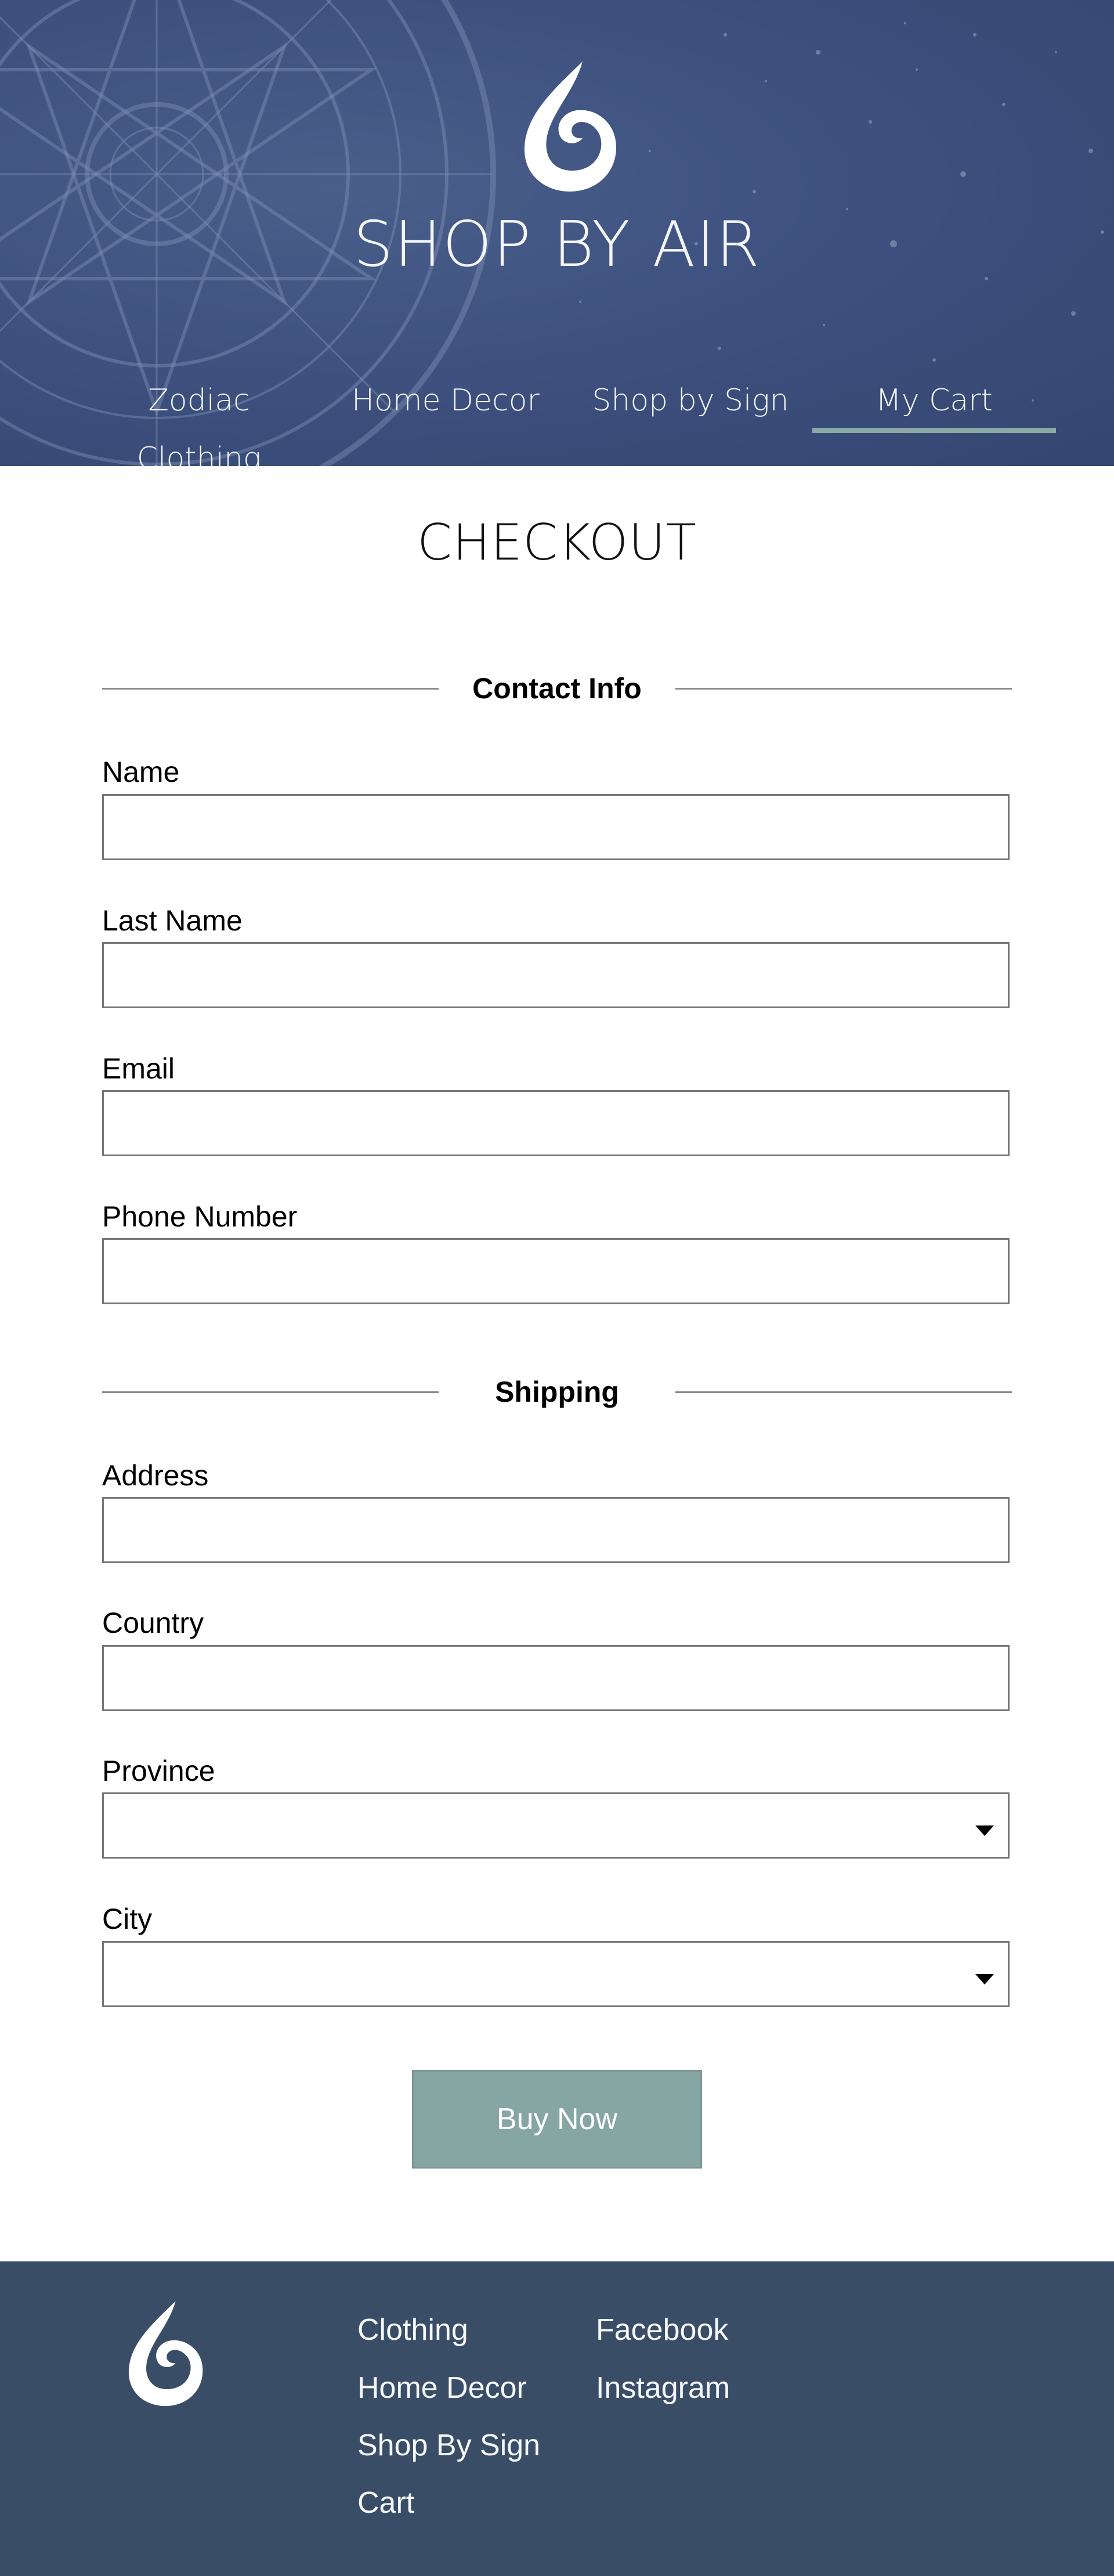 Image resolution: width=1114 pixels, height=2576 pixels. I want to click on last-name-input, so click(556, 975).